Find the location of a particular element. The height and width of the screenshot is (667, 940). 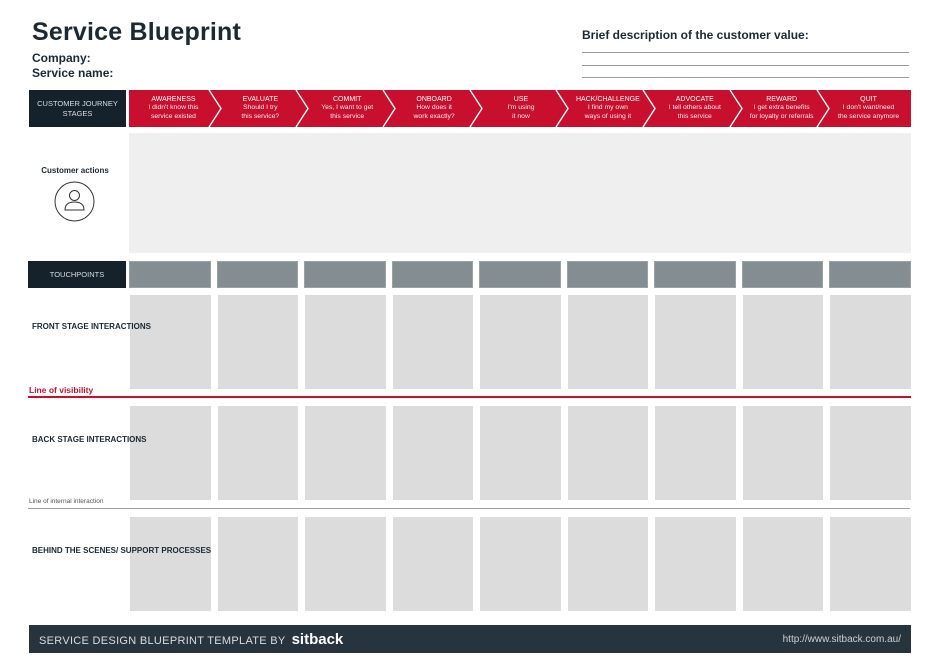

stage-description: I get extra benefits is located at coordinates (781, 108).